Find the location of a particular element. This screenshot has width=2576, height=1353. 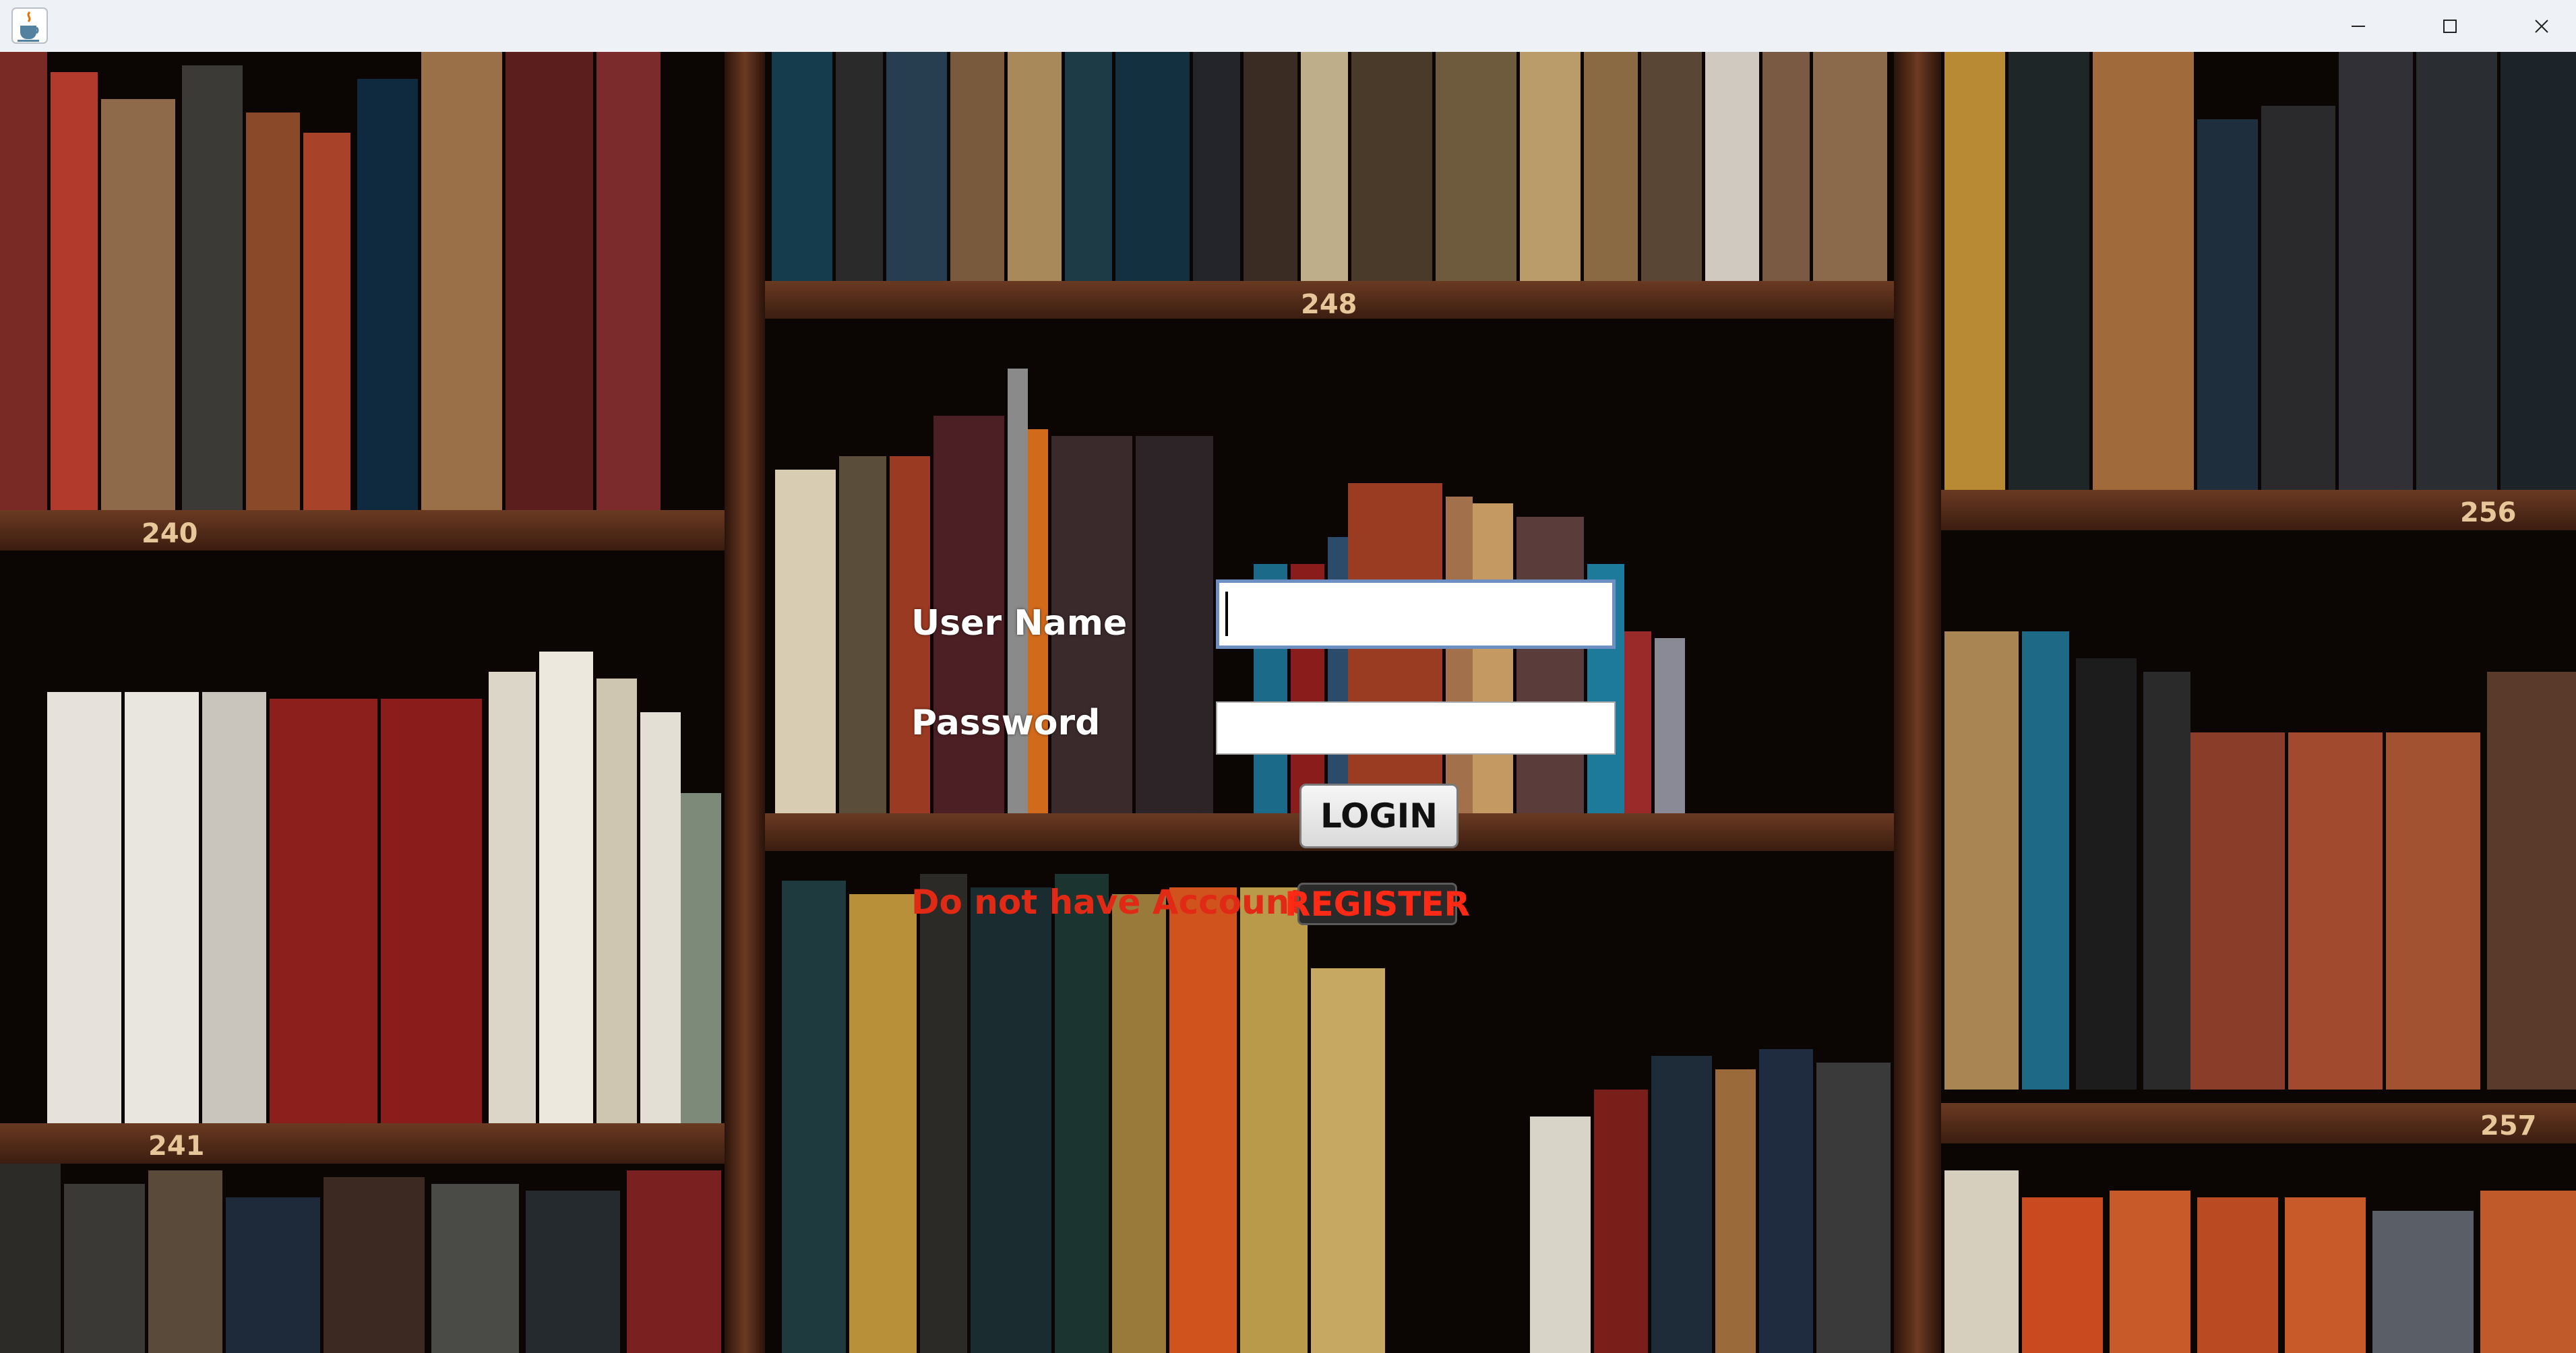

close-button is located at coordinates (2536, 26).